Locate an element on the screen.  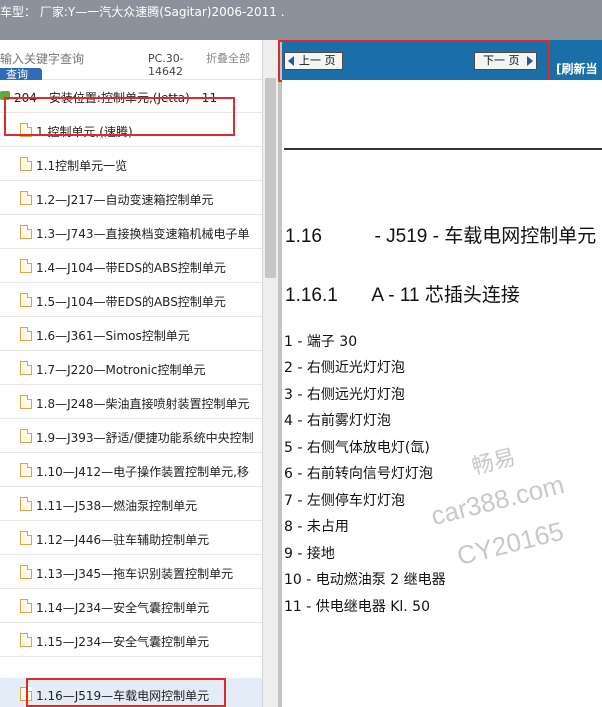
section-title: - J519 - 车载电网控制单元 is located at coordinates (485, 236).